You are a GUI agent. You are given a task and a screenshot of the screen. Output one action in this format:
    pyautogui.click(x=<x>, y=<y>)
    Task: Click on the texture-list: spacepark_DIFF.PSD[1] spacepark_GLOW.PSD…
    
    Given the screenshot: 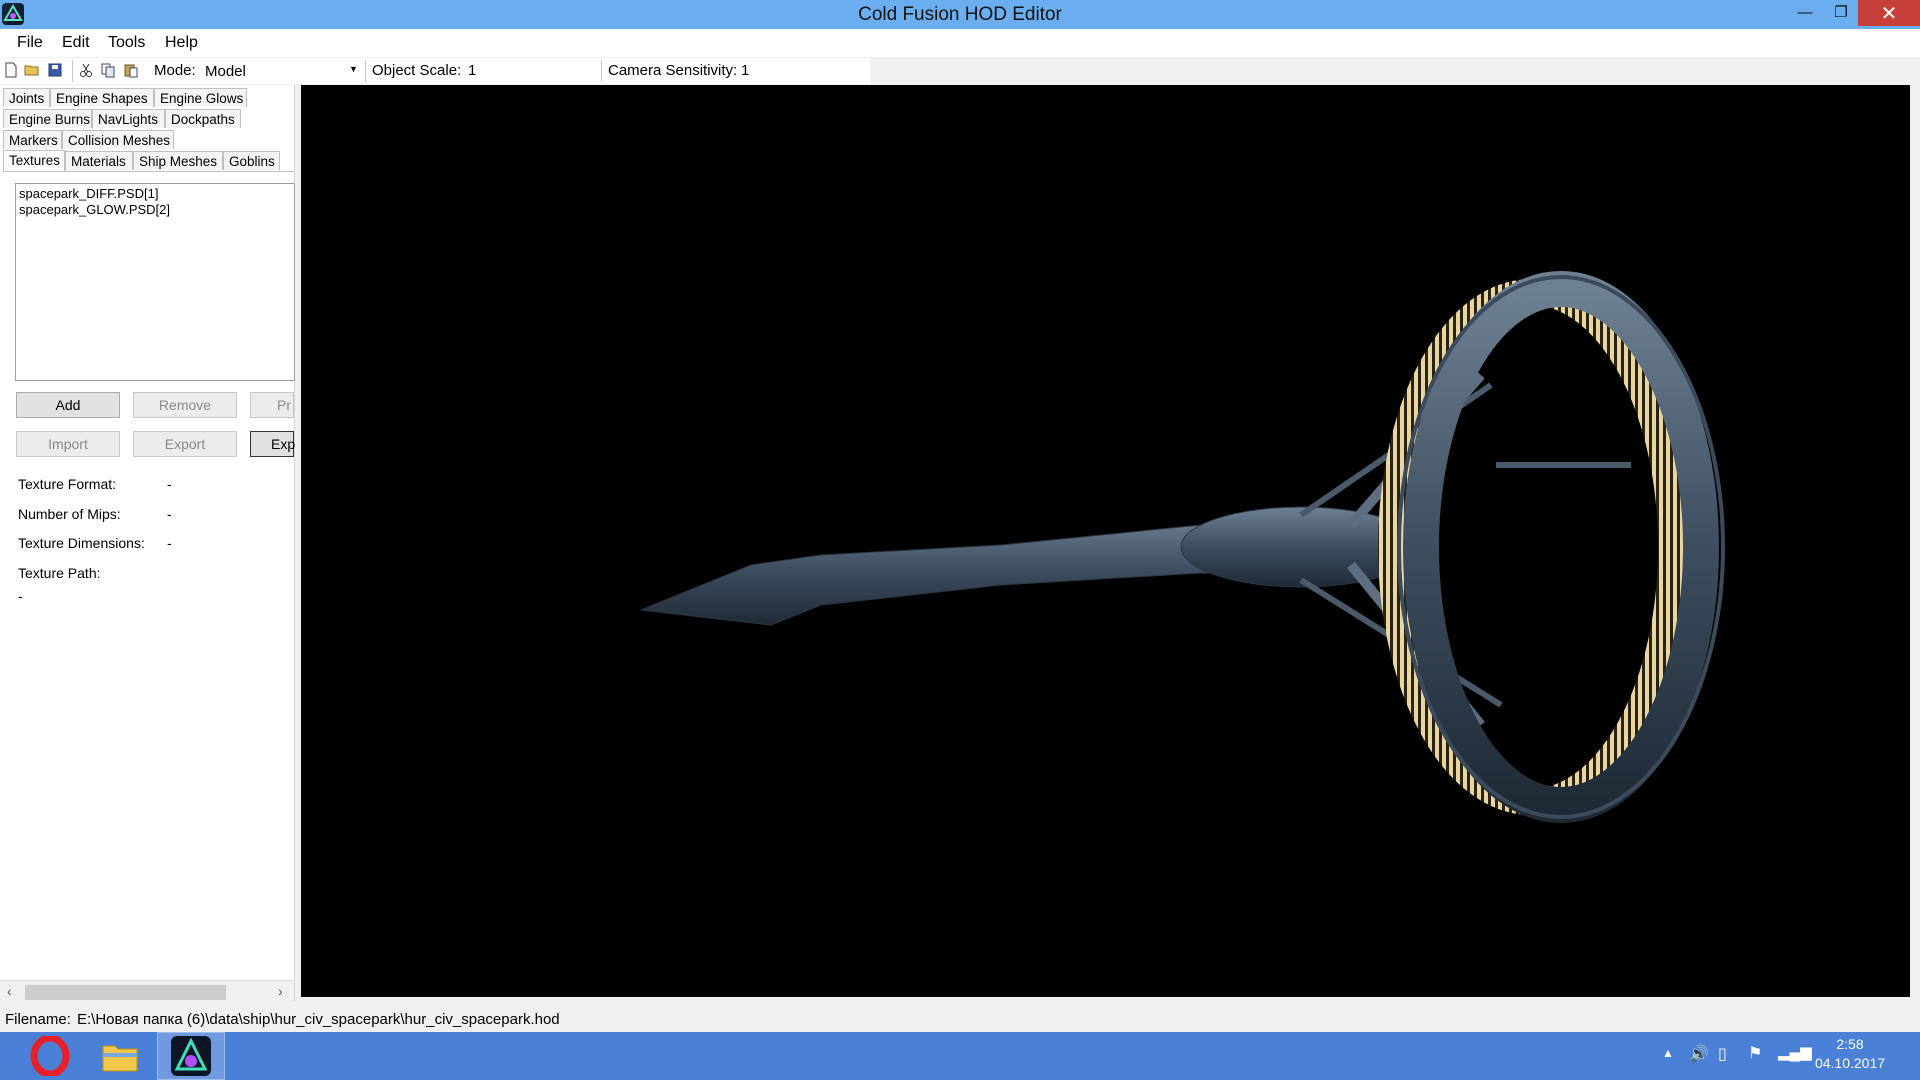 What is the action you would take?
    pyautogui.click(x=155, y=282)
    